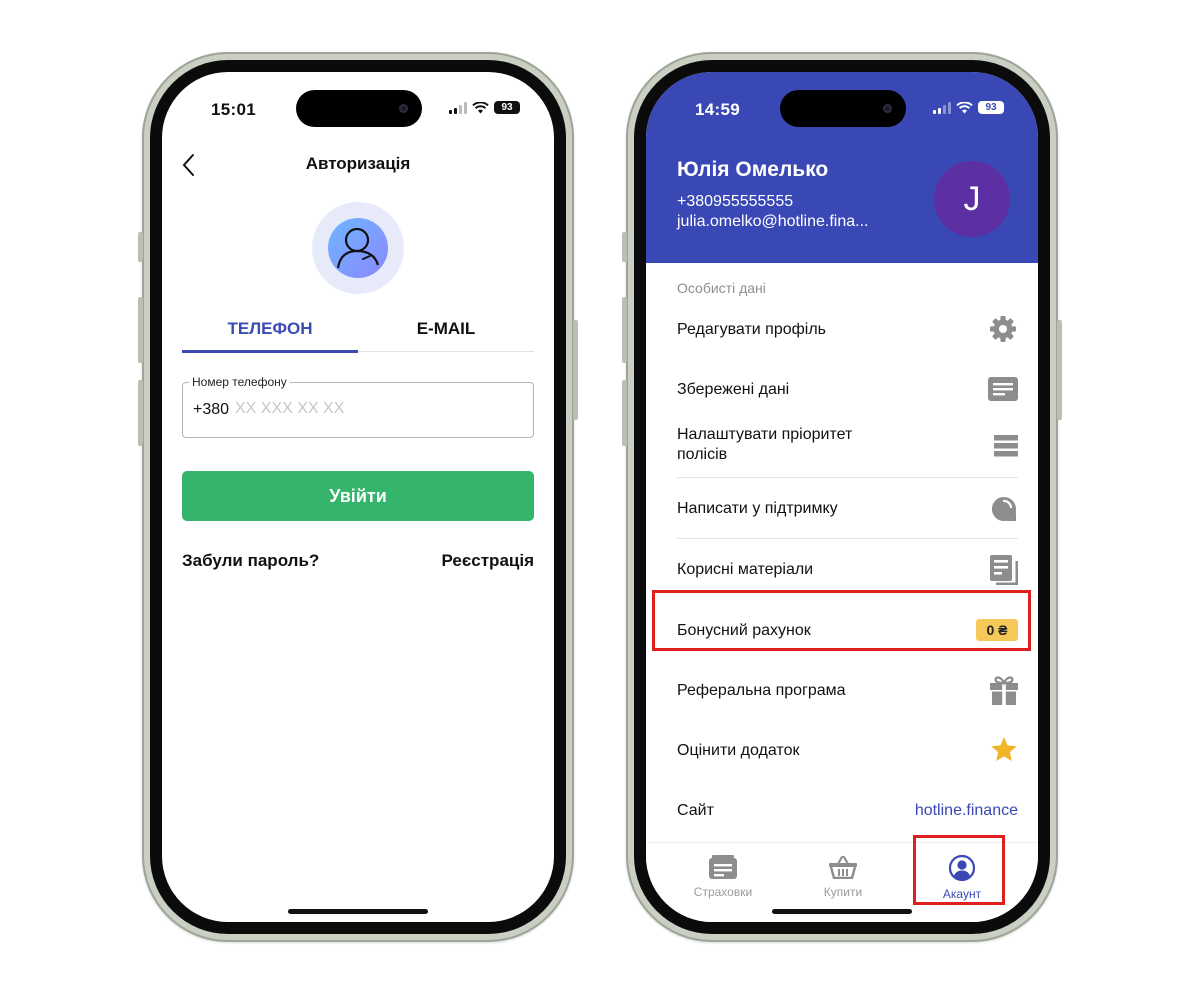 The image size is (1200, 994). Describe the element at coordinates (752, 329) in the screenshot. I see `menu-item-label: Редагувати профіль` at that location.